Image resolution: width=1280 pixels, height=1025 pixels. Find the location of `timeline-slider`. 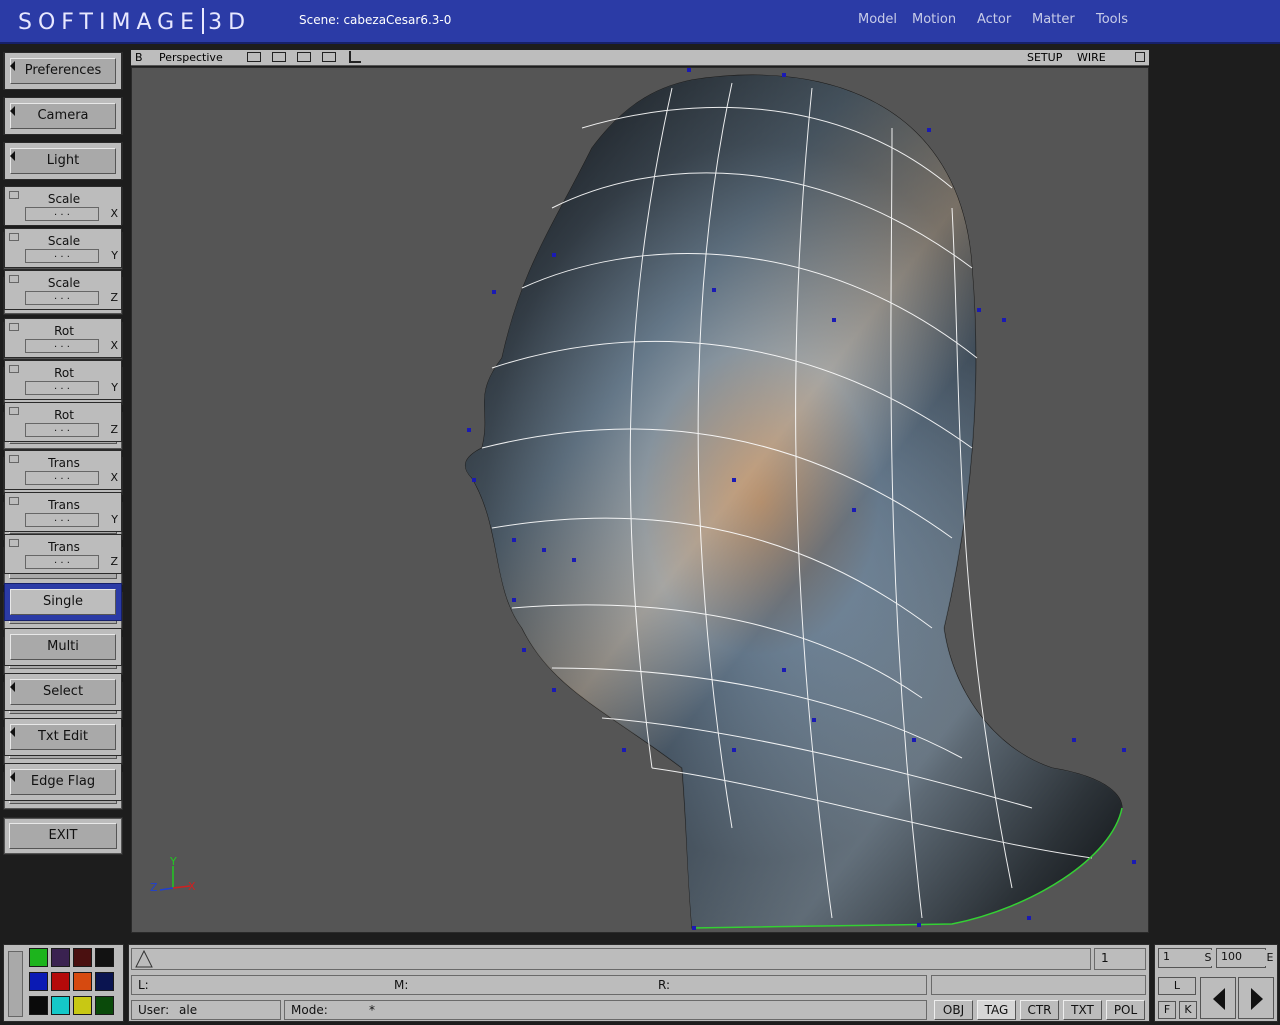

timeline-slider is located at coordinates (611, 959).